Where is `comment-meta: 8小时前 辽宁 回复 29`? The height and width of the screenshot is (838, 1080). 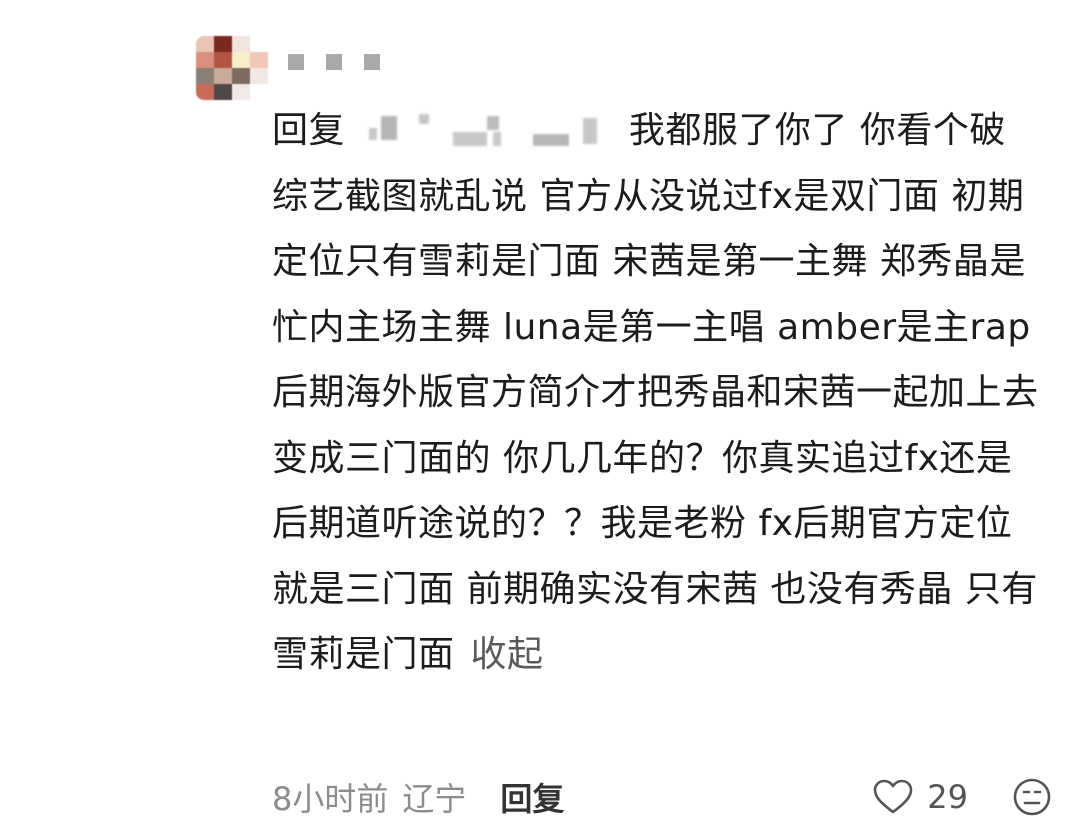
comment-meta: 8小时前 辽宁 回复 29 is located at coordinates (662, 797).